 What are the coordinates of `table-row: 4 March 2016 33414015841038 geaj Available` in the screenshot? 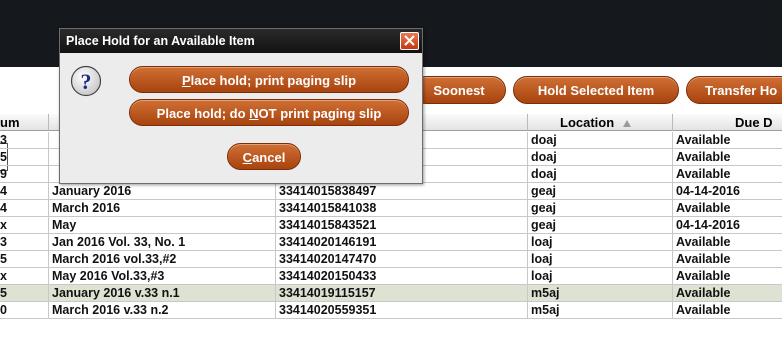 It's located at (391, 208).